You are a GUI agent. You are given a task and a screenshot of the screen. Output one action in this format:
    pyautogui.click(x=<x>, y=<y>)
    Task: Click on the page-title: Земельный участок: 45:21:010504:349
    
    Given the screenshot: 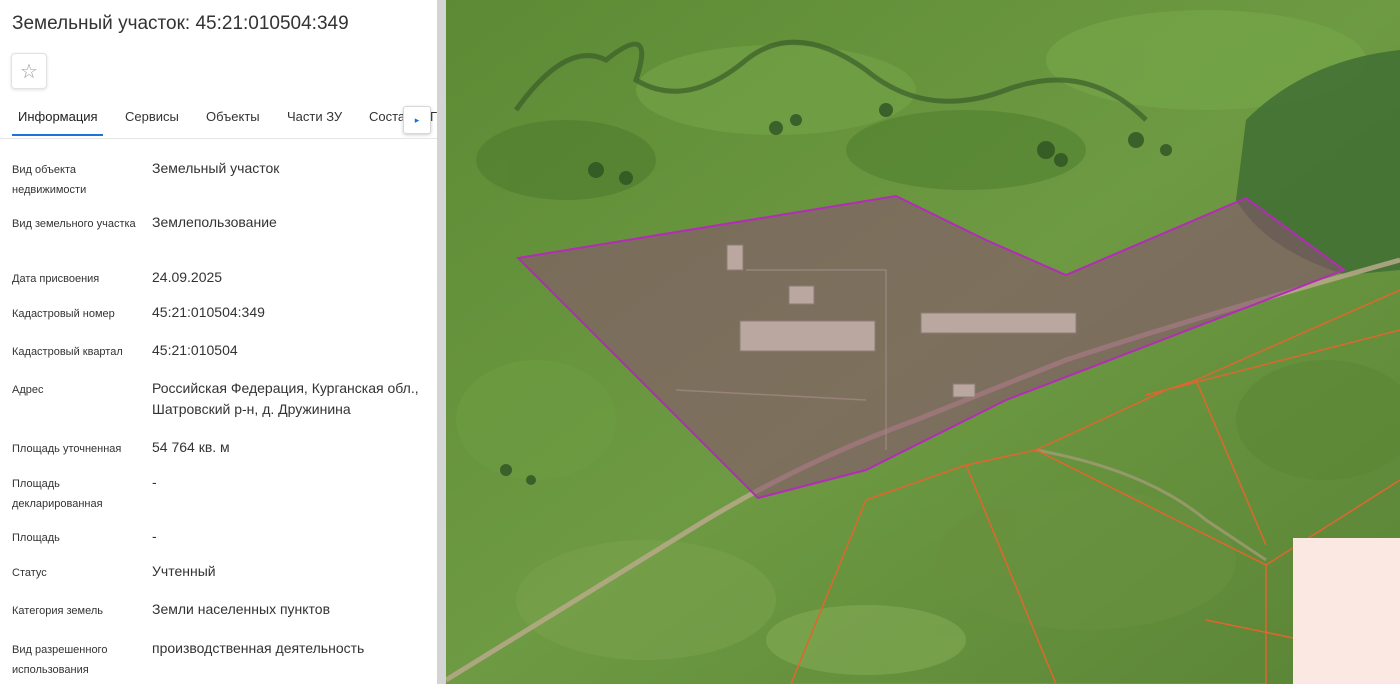 What is the action you would take?
    pyautogui.click(x=180, y=23)
    